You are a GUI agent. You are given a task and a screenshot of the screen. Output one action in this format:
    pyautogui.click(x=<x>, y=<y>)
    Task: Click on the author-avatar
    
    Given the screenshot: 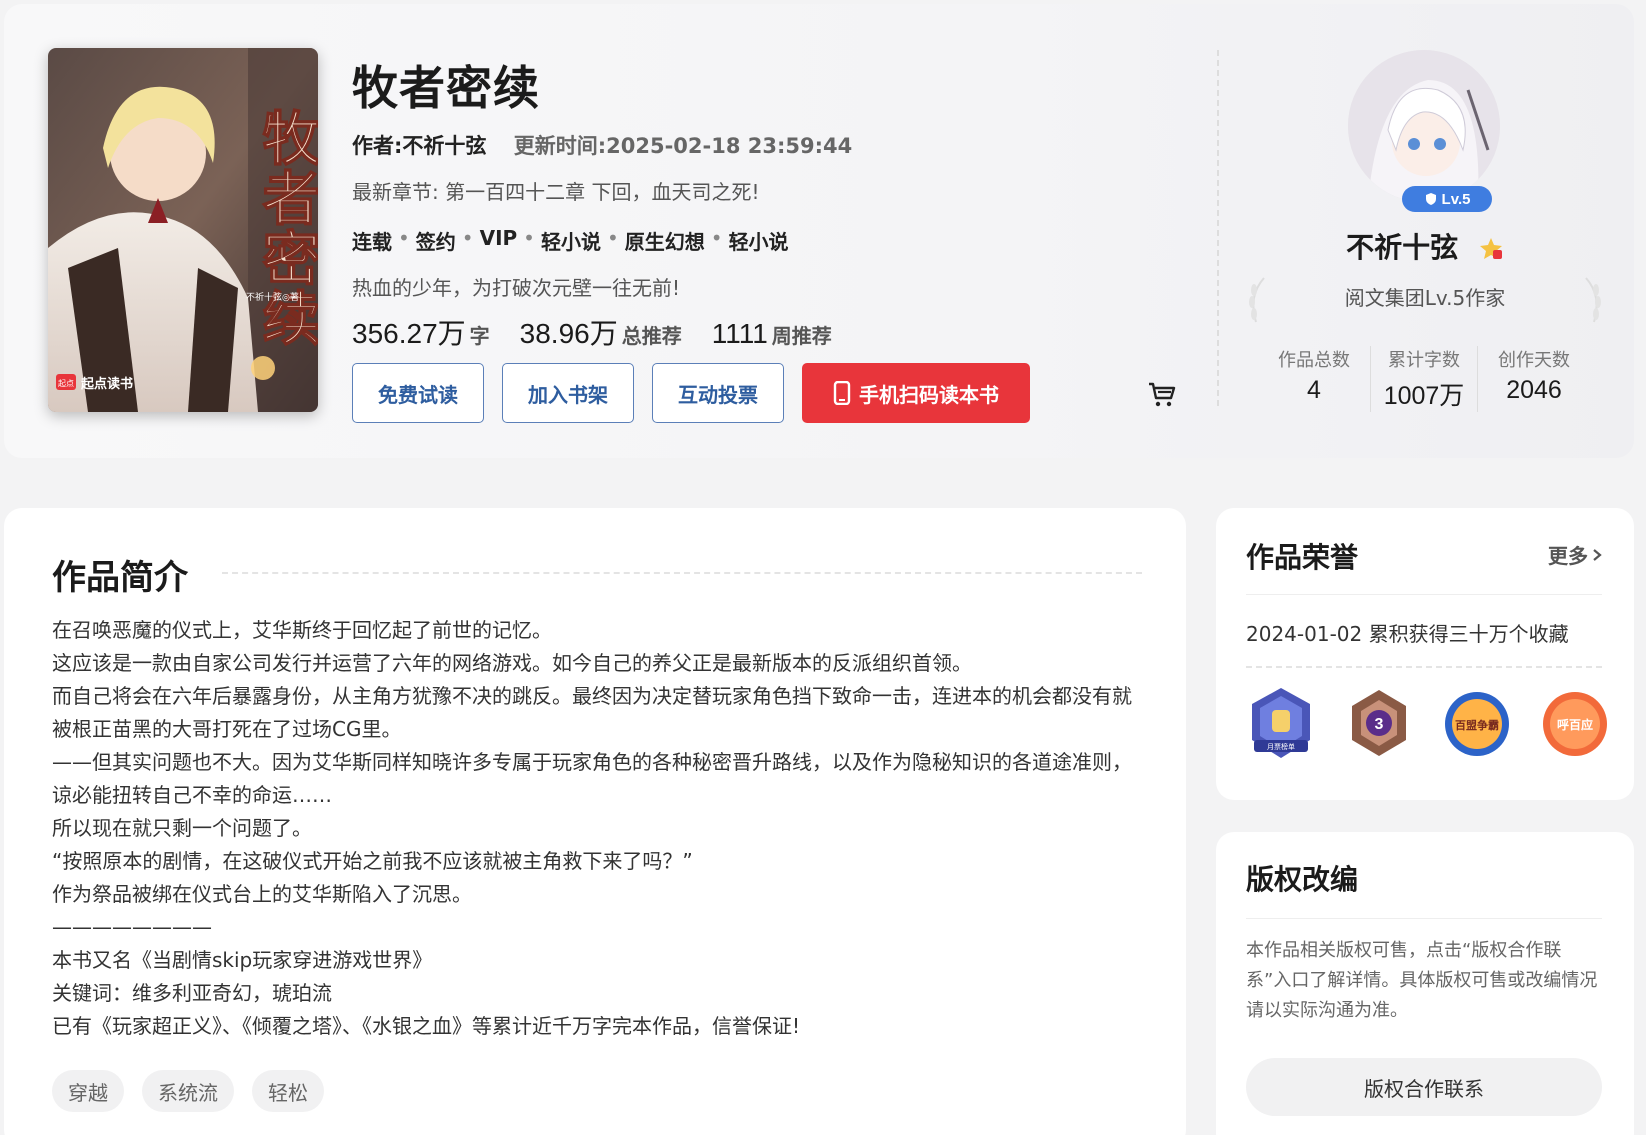 What is the action you would take?
    pyautogui.click(x=1424, y=126)
    